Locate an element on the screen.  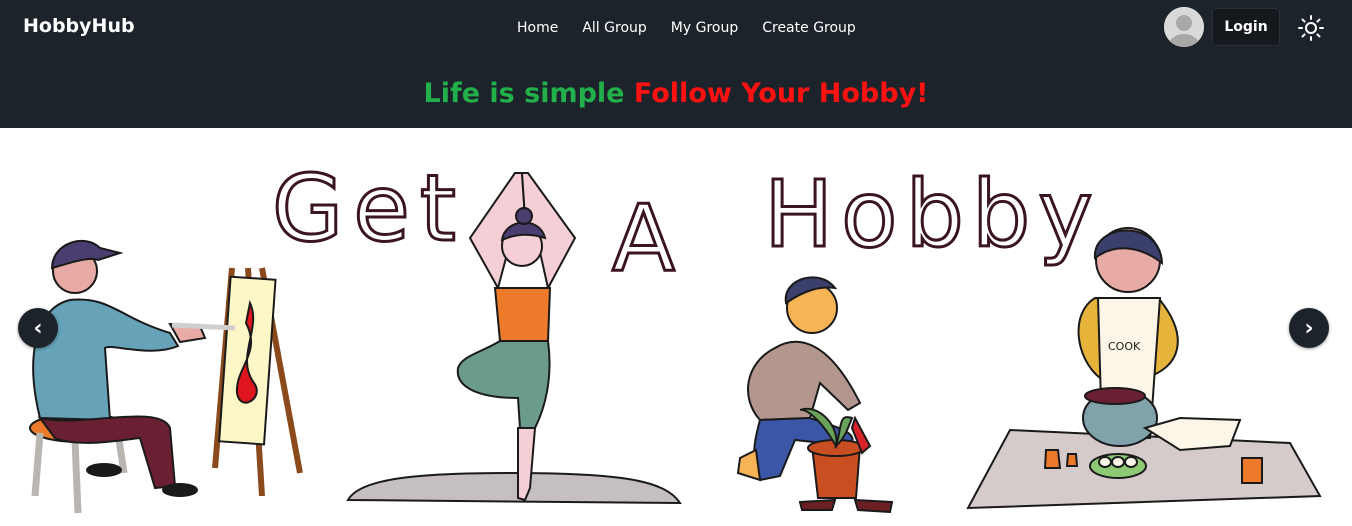
slide-title-hobby: Hobby is located at coordinates (932, 214).